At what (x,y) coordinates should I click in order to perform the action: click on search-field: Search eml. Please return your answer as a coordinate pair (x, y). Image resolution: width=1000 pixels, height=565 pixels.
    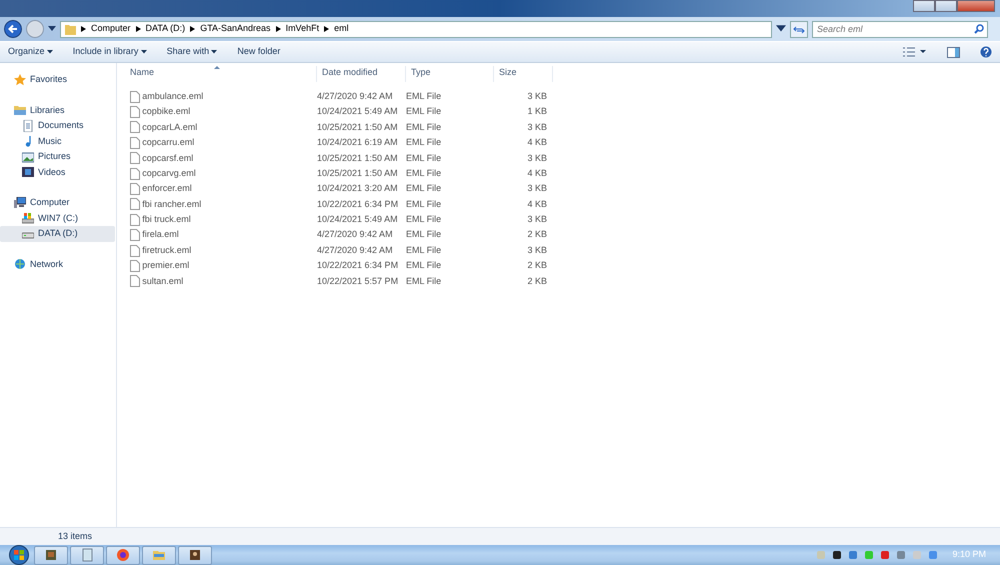
    Looking at the image, I should click on (900, 29).